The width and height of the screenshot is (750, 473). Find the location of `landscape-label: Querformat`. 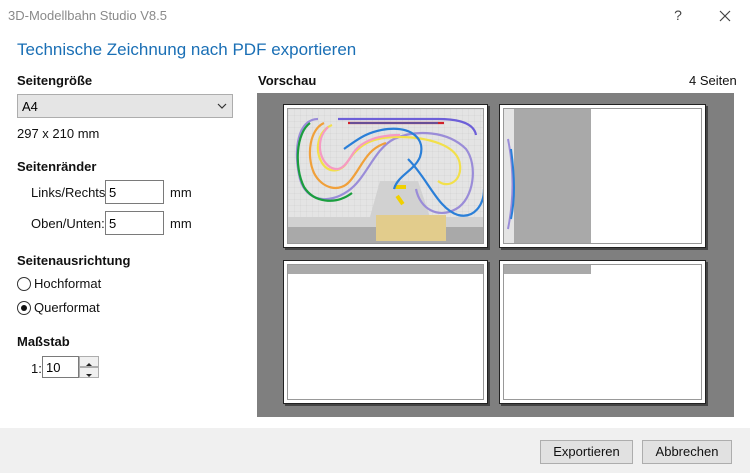

landscape-label: Querformat is located at coordinates (67, 307).